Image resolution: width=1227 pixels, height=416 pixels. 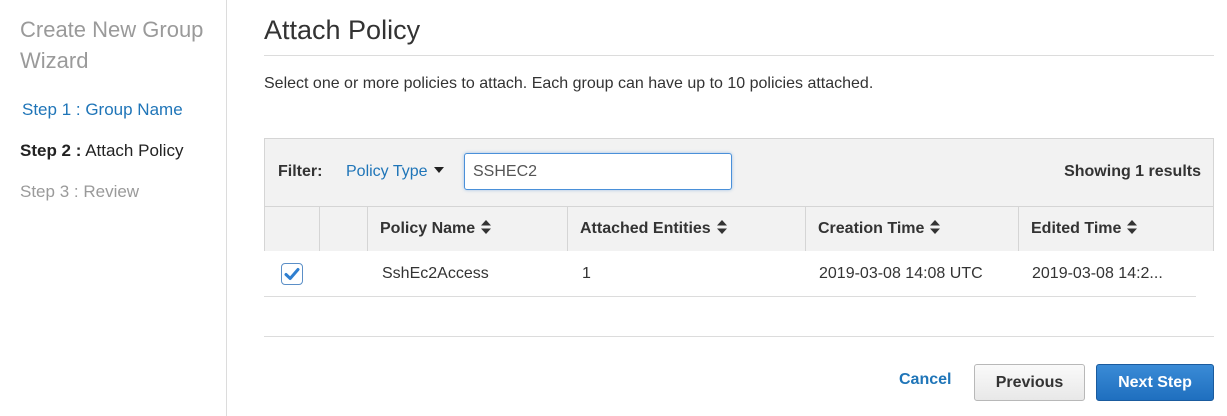 I want to click on header-policy-name-label: Policy Name, so click(x=428, y=228).